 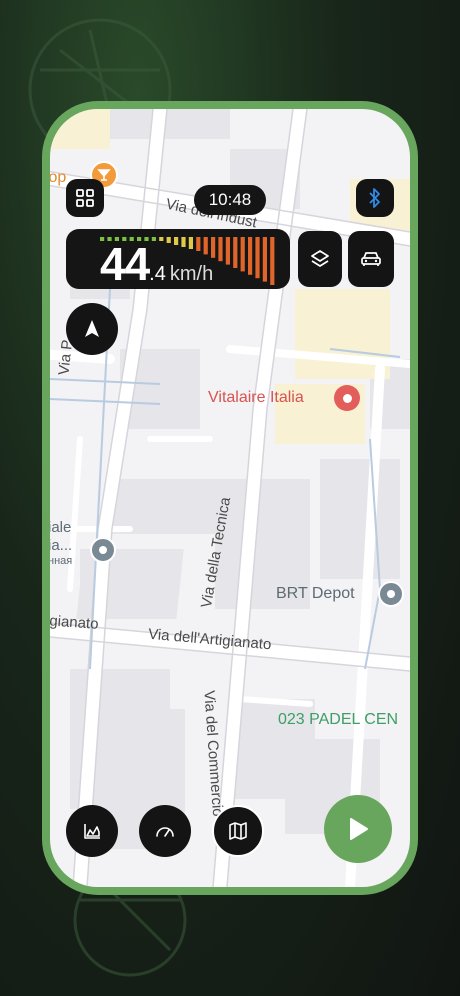 I want to click on gauge-button, so click(x=165, y=831).